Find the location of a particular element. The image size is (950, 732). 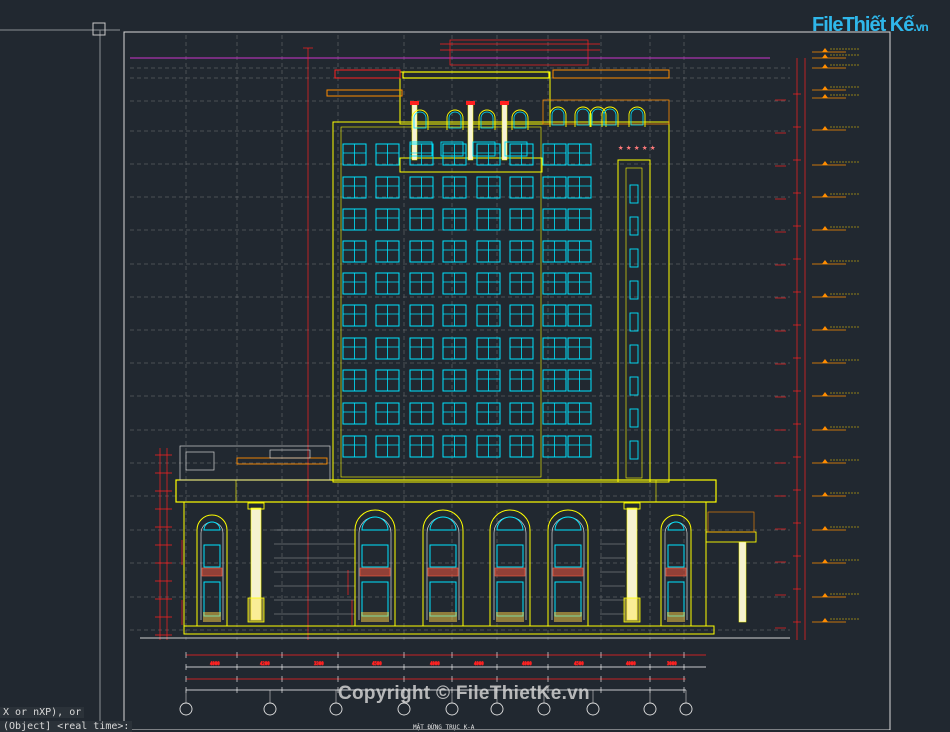

command-line-history: X or nXP), or is located at coordinates (42, 712).